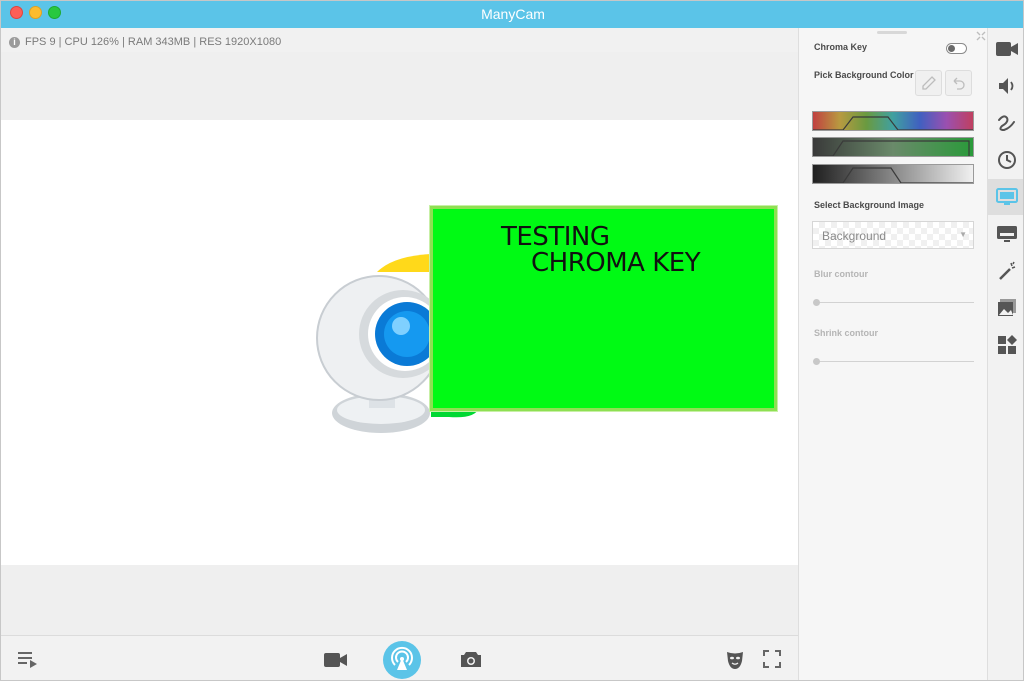 This screenshot has width=1024, height=681. Describe the element at coordinates (846, 333) in the screenshot. I see `shrink-contour-label: Shrink contour` at that location.